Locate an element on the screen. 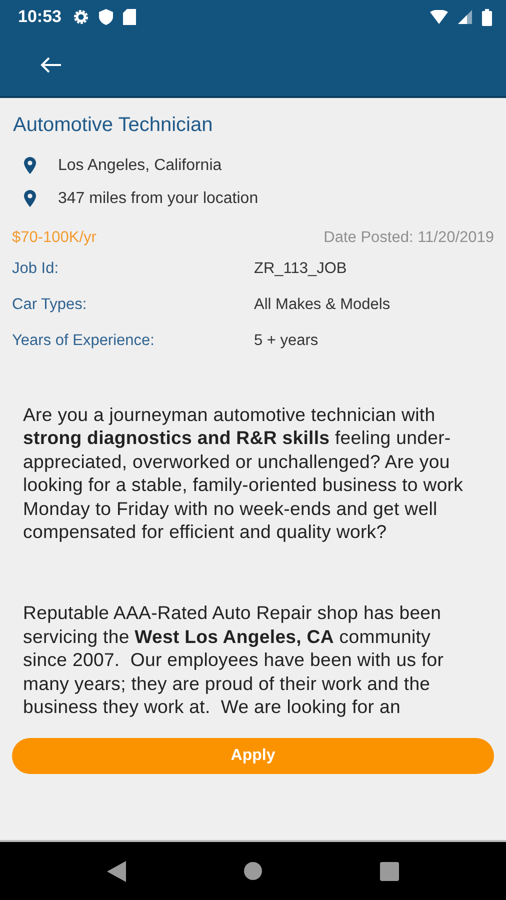 The height and width of the screenshot is (900, 506). detail-value: ZR_113_JOB is located at coordinates (301, 269).